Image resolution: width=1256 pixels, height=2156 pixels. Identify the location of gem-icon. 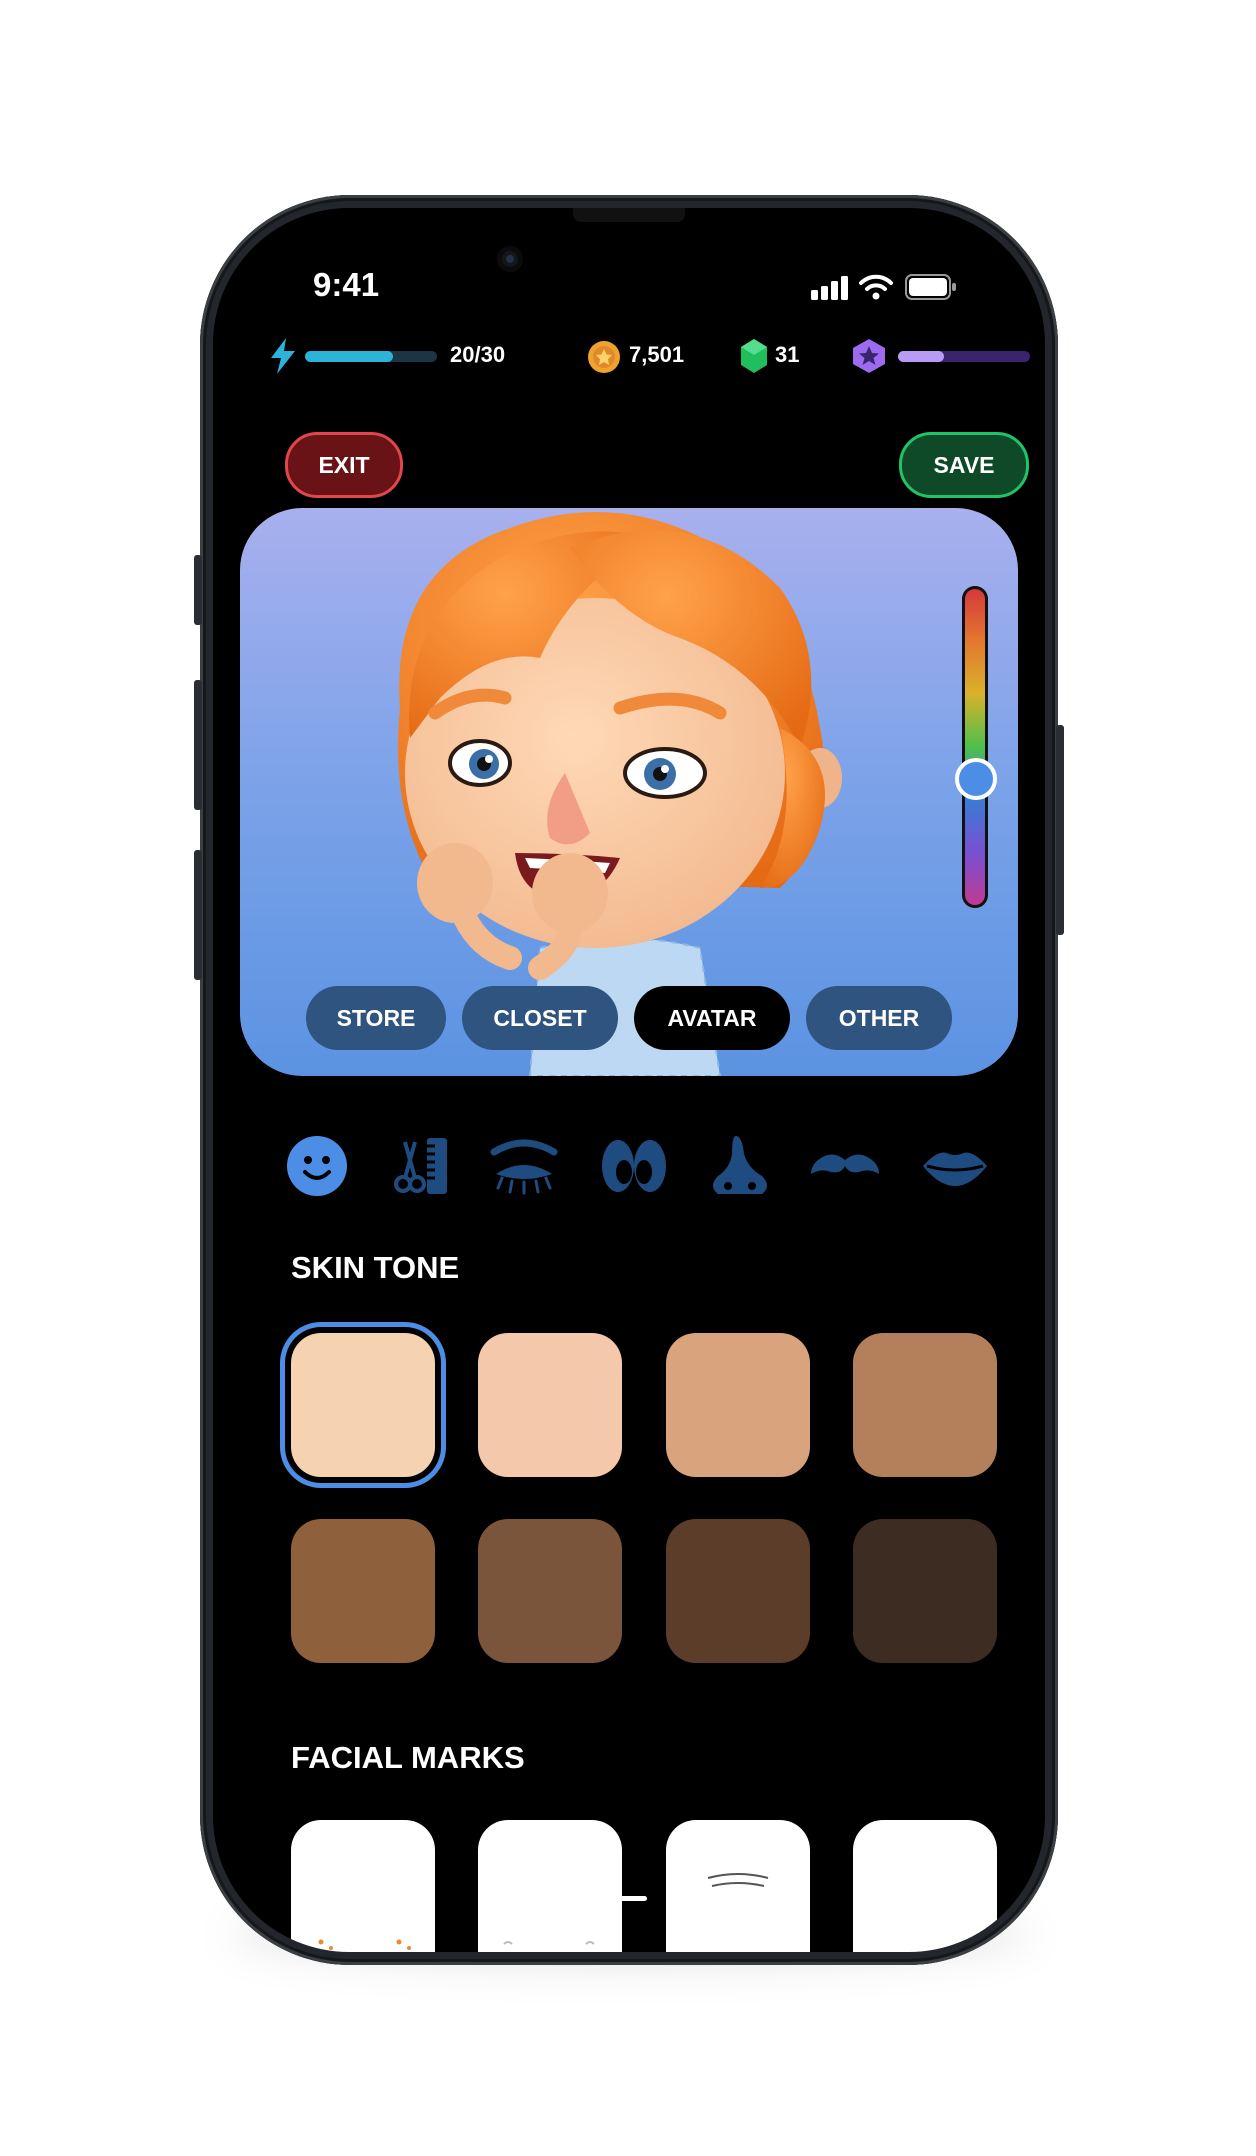
(754, 356).